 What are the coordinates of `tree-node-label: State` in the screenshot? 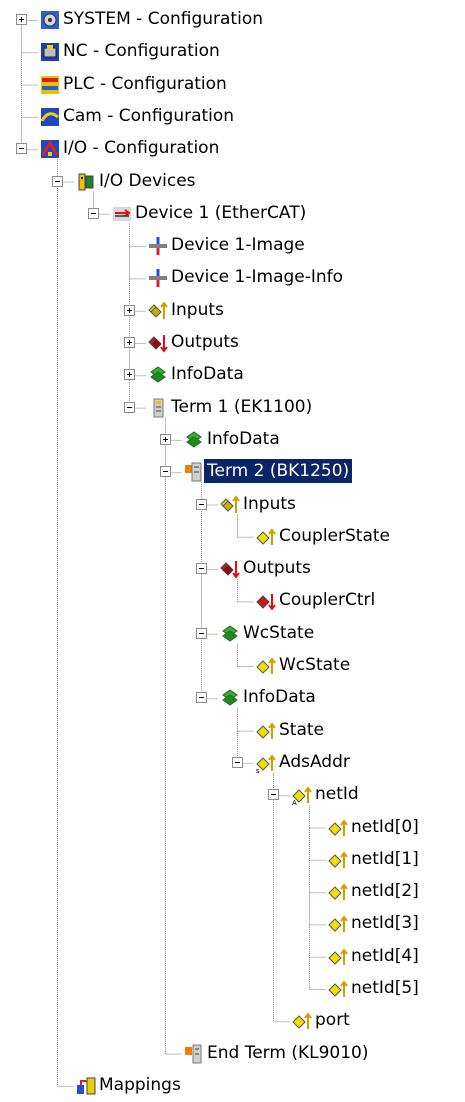 It's located at (301, 730).